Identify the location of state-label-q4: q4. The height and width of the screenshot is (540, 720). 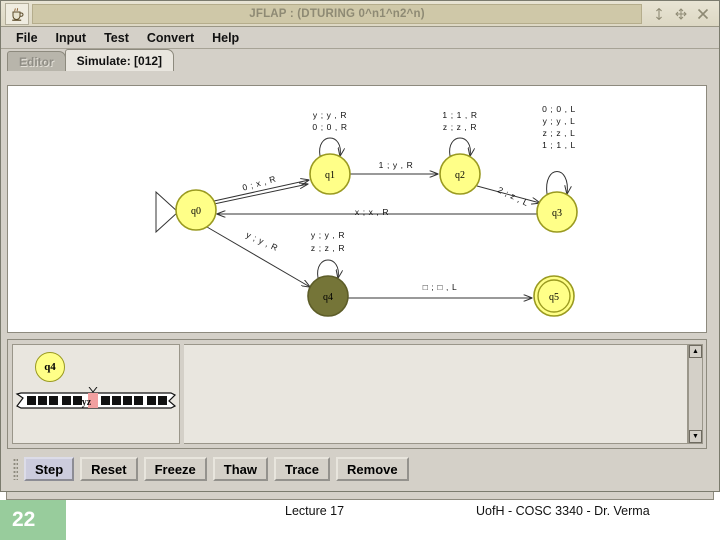
(328, 297).